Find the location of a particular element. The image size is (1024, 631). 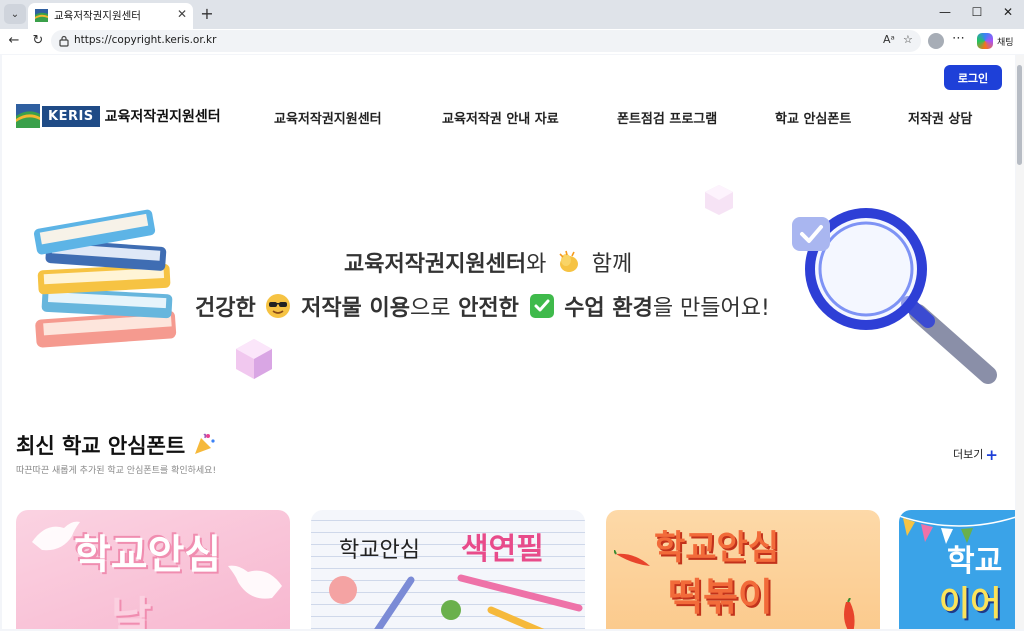

logo-abbr: KERIS is located at coordinates (71, 116).